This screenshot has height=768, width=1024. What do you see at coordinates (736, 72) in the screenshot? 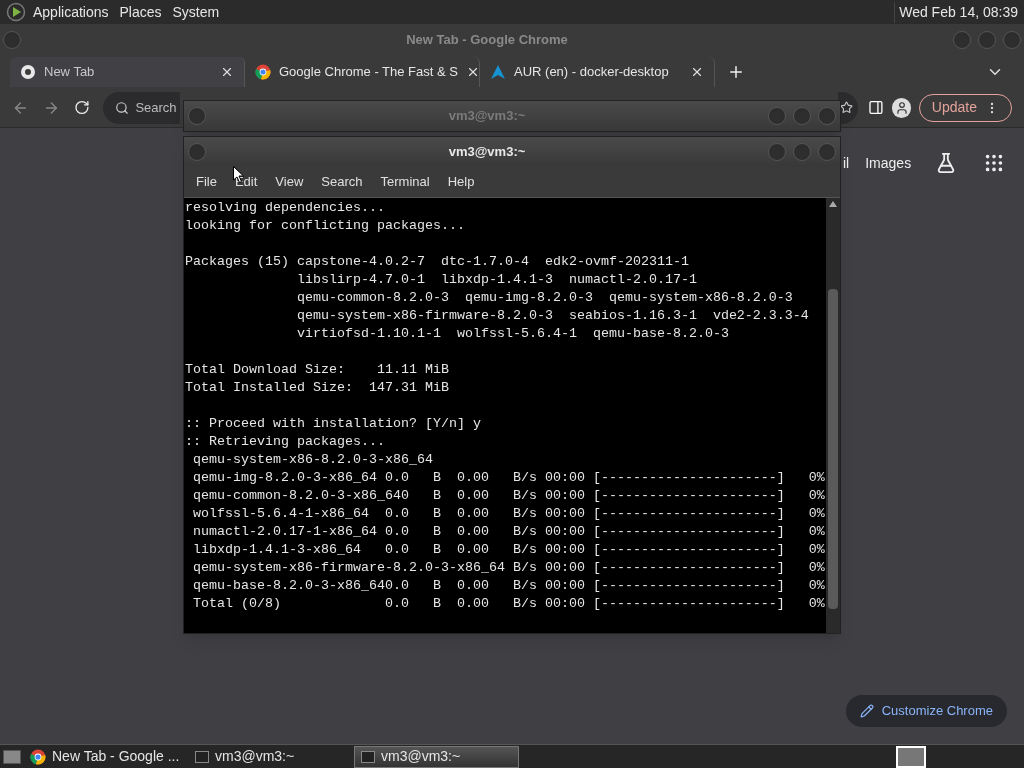
I see `new-tab-icon` at bounding box center [736, 72].